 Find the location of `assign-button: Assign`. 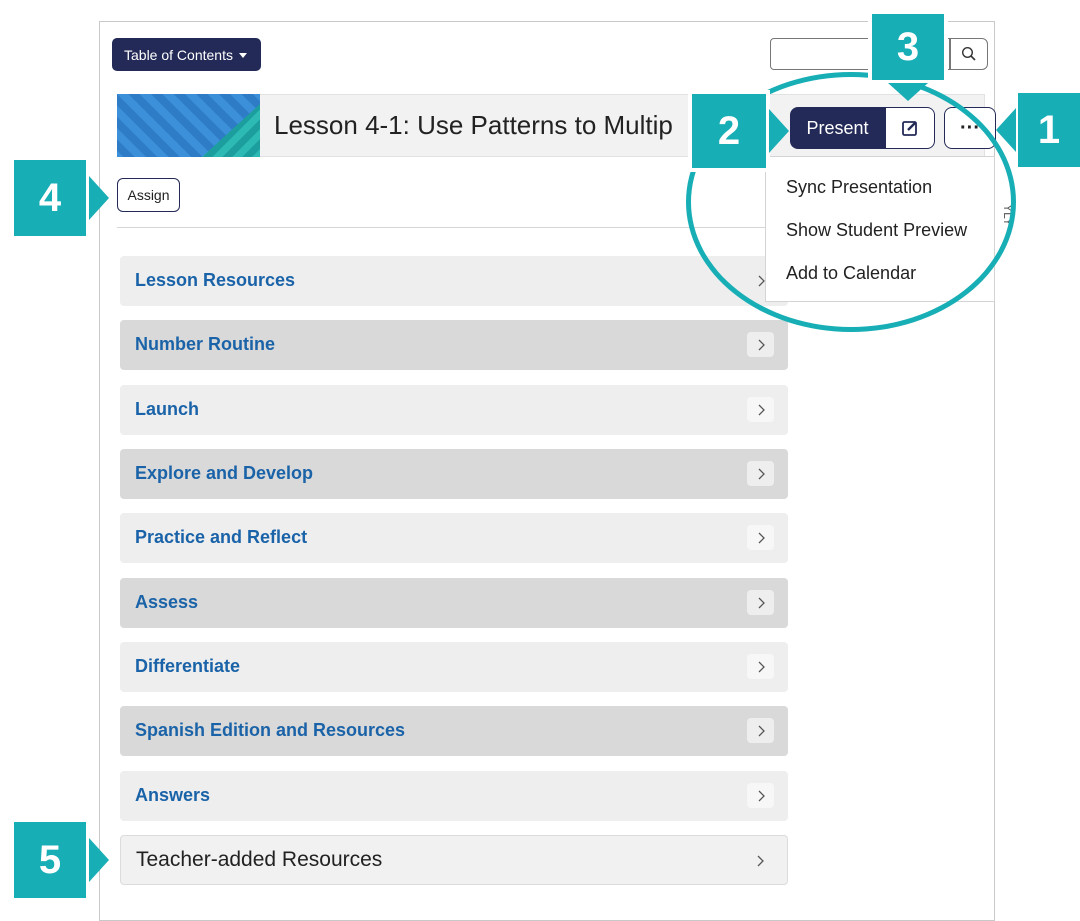

assign-button: Assign is located at coordinates (148, 195).